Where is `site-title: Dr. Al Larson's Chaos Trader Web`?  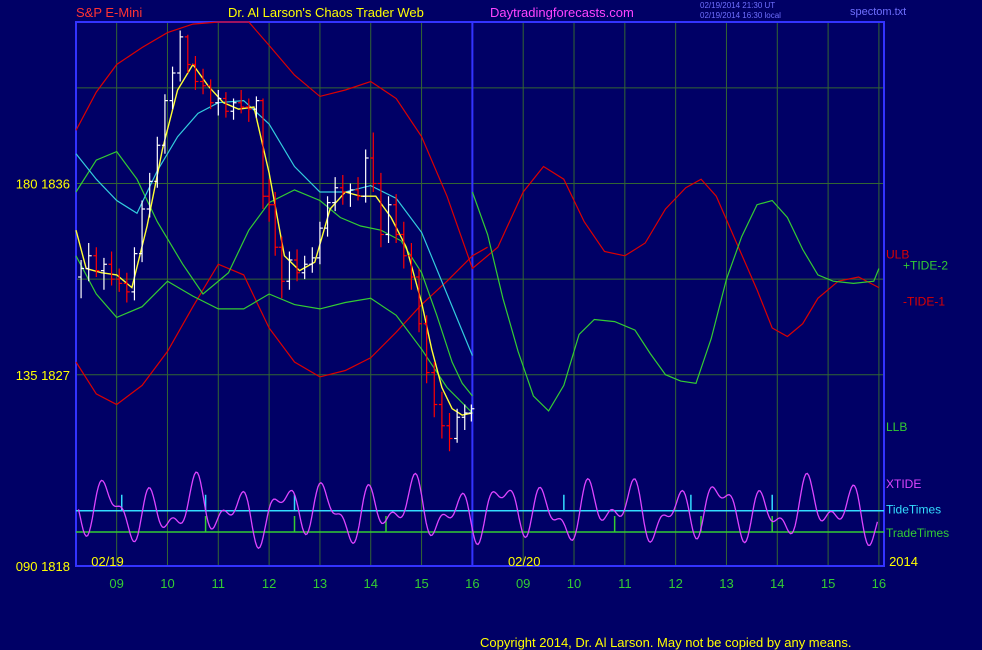
site-title: Dr. Al Larson's Chaos Trader Web is located at coordinates (326, 12).